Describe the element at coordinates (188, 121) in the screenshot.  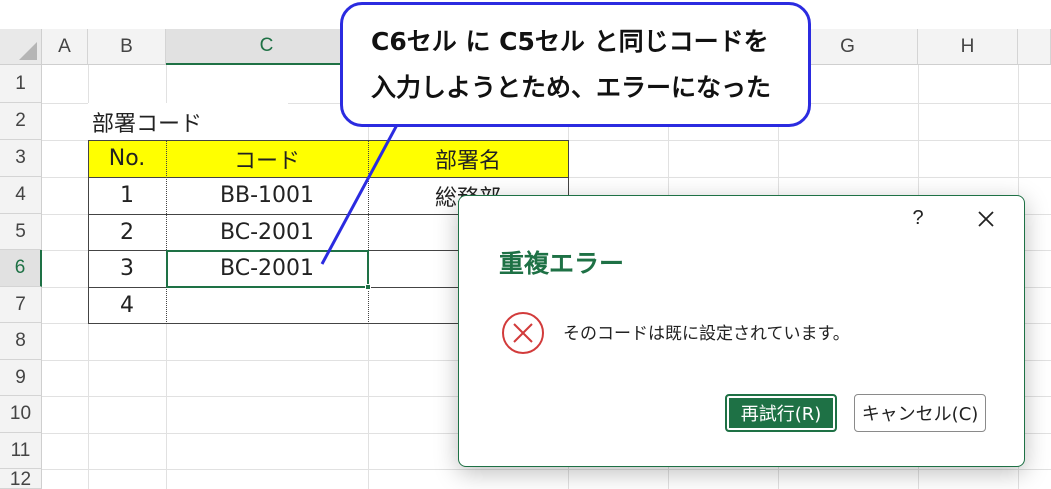
I see `cell-b2: 部署コード` at that location.